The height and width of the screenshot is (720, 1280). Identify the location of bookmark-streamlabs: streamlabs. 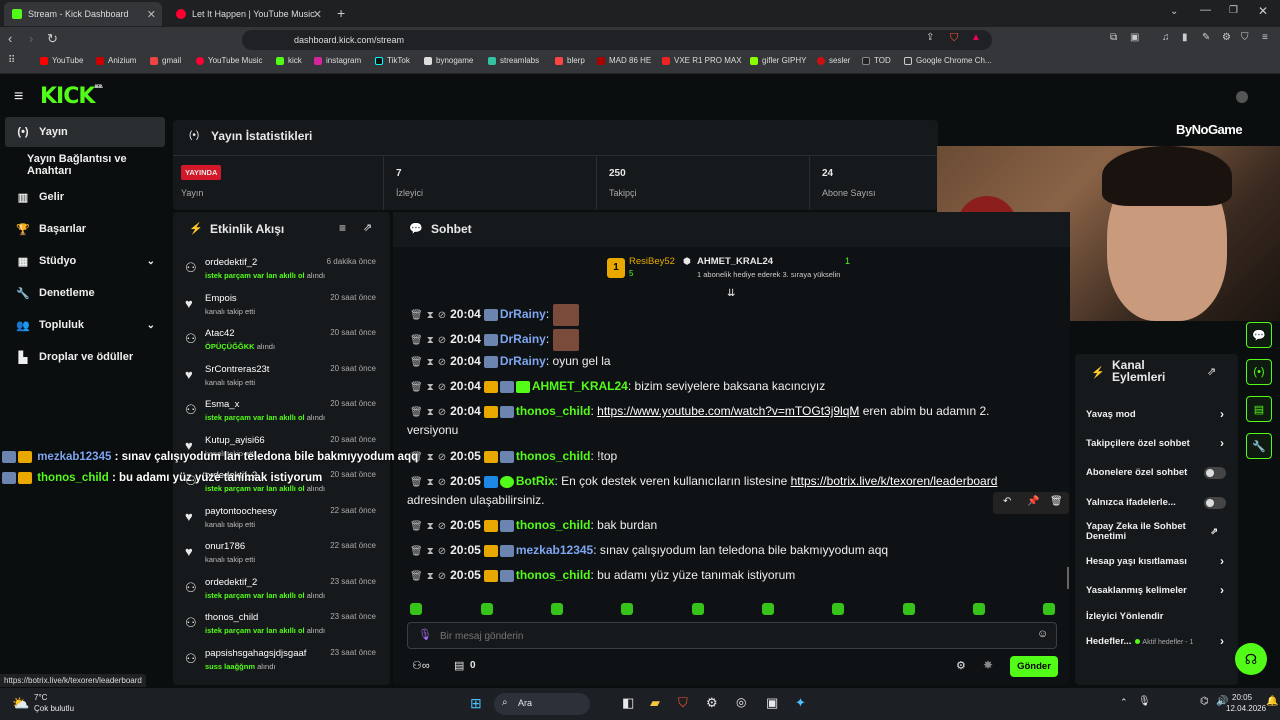
(513, 60).